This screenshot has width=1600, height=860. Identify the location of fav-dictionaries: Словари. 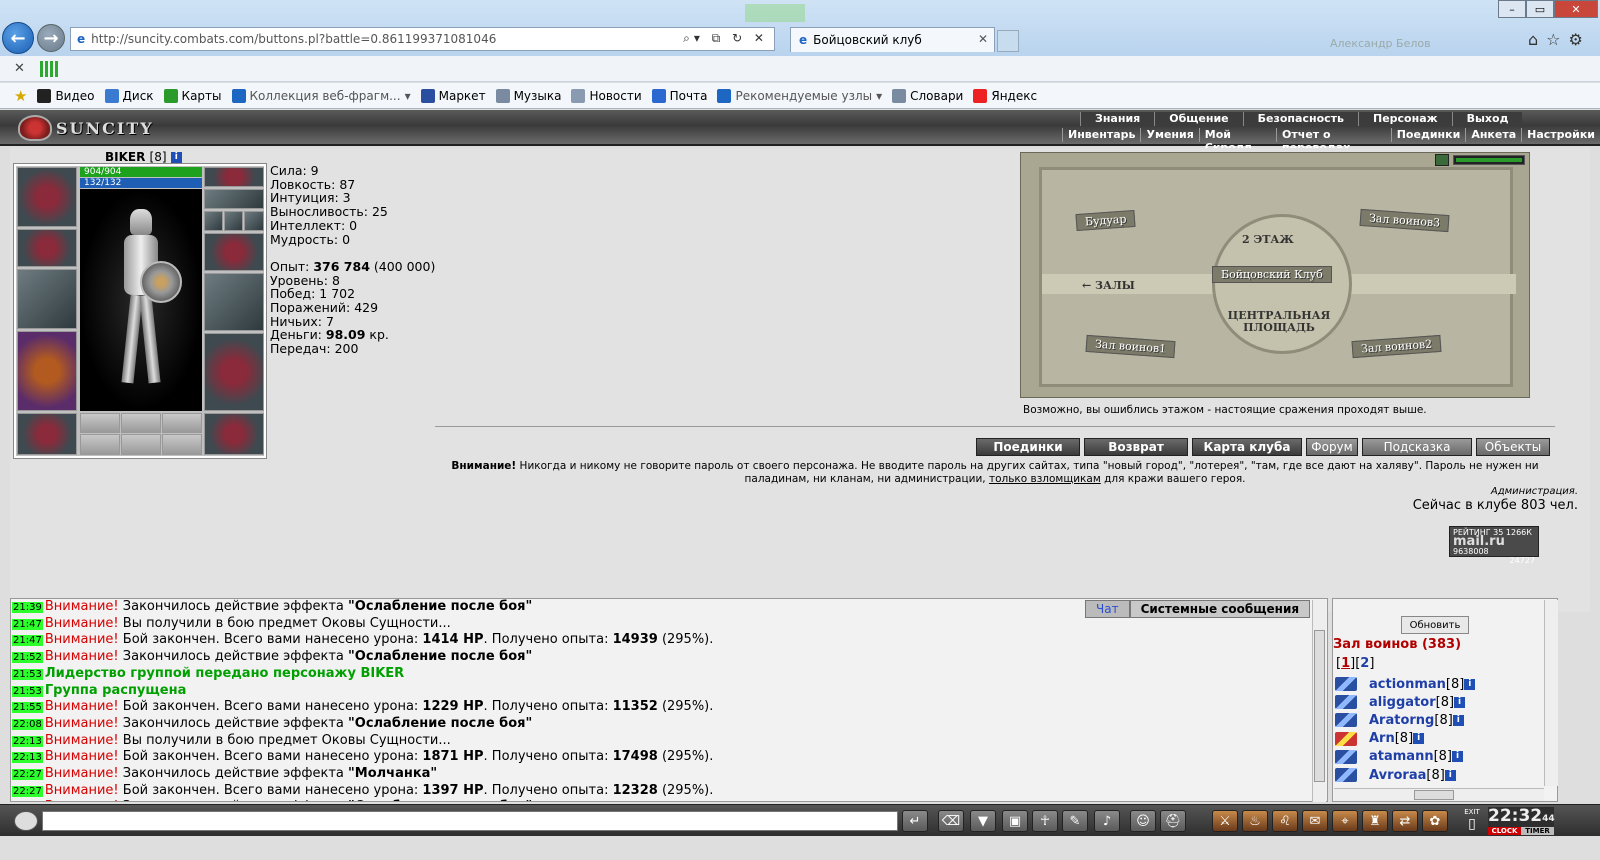
(927, 95).